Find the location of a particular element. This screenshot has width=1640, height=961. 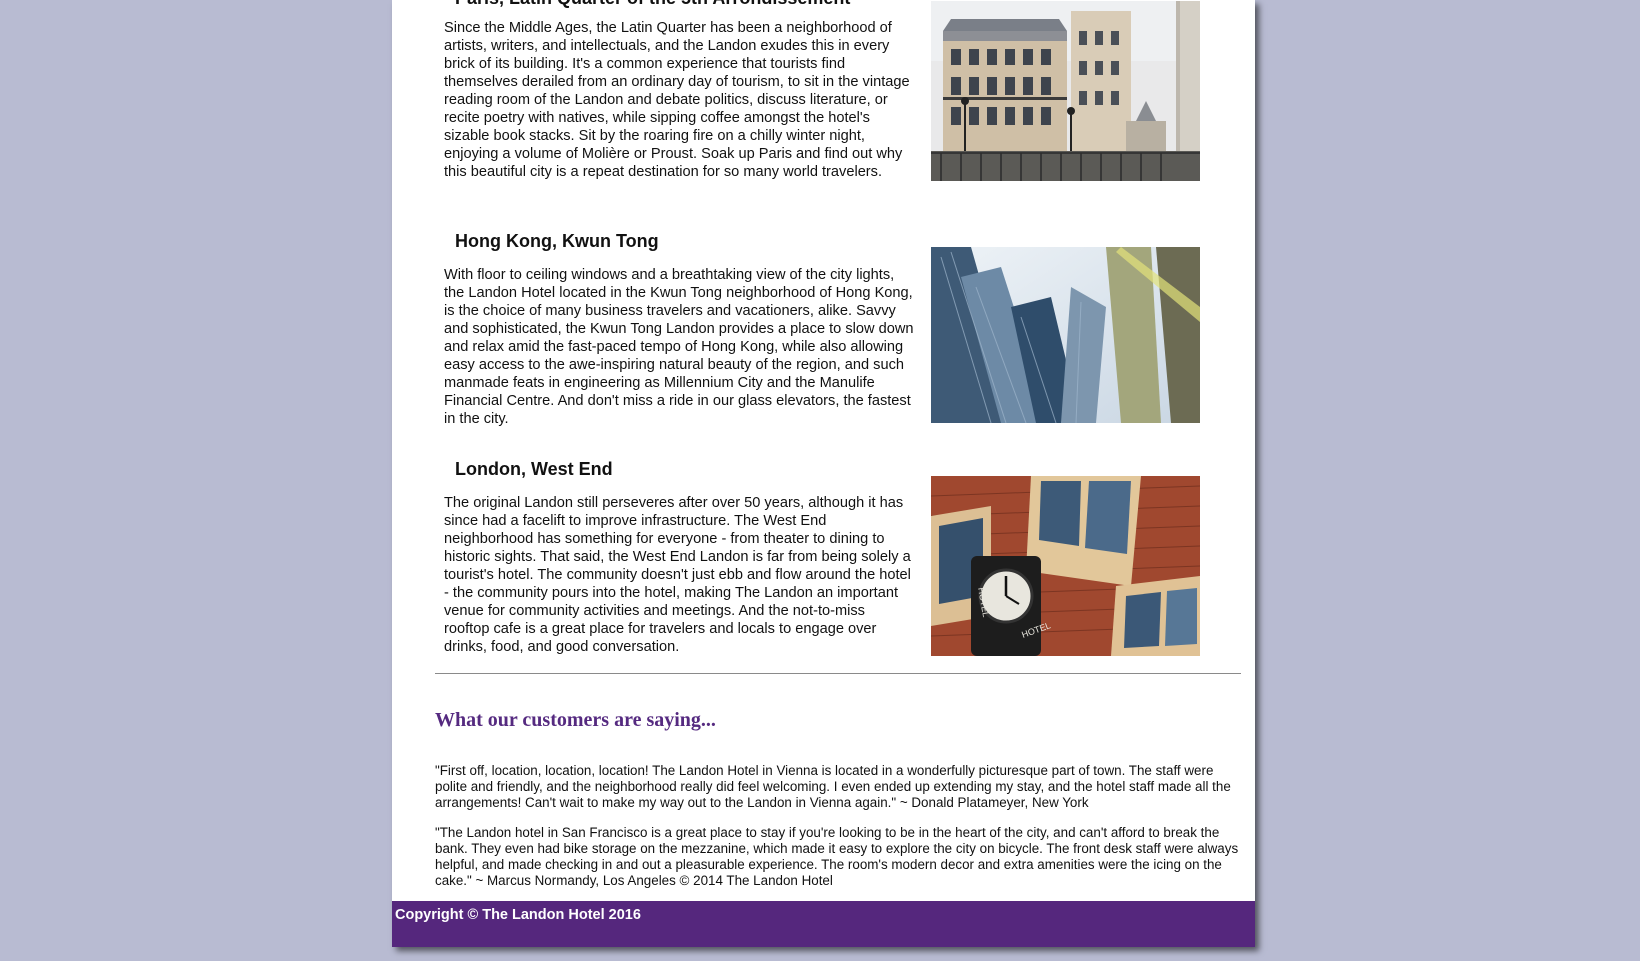

footer: Copyright © The Landon Hotel 2016 is located at coordinates (823, 924).